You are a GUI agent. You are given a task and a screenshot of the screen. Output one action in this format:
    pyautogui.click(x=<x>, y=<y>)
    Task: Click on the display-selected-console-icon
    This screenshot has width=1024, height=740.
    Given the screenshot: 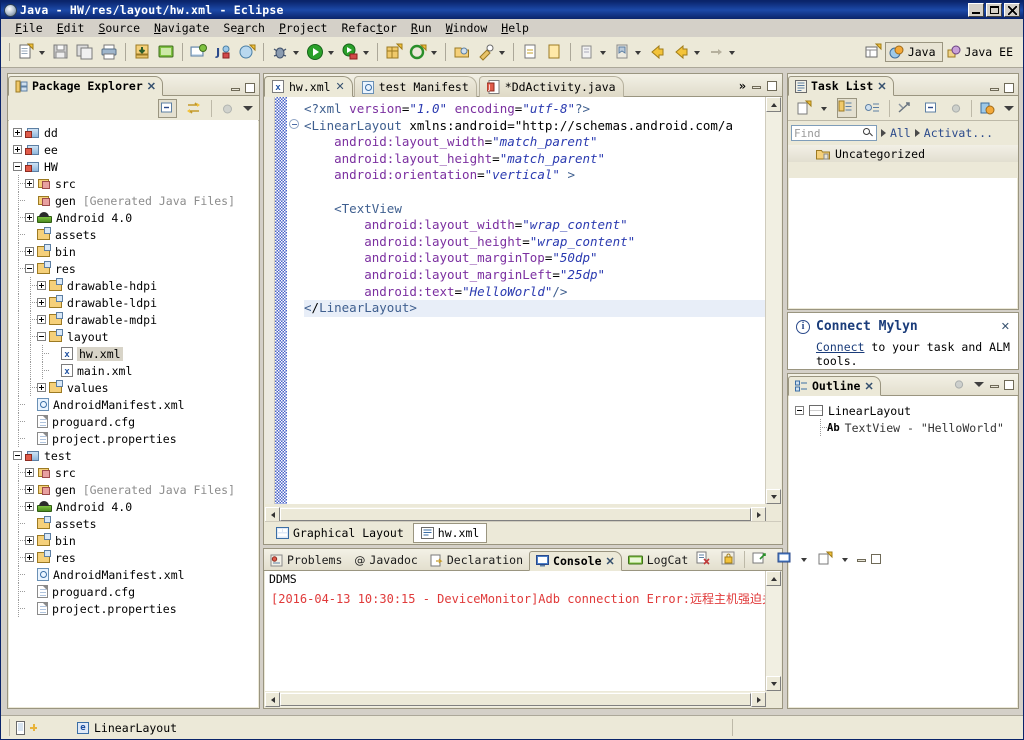 What is the action you would take?
    pyautogui.click(x=785, y=559)
    